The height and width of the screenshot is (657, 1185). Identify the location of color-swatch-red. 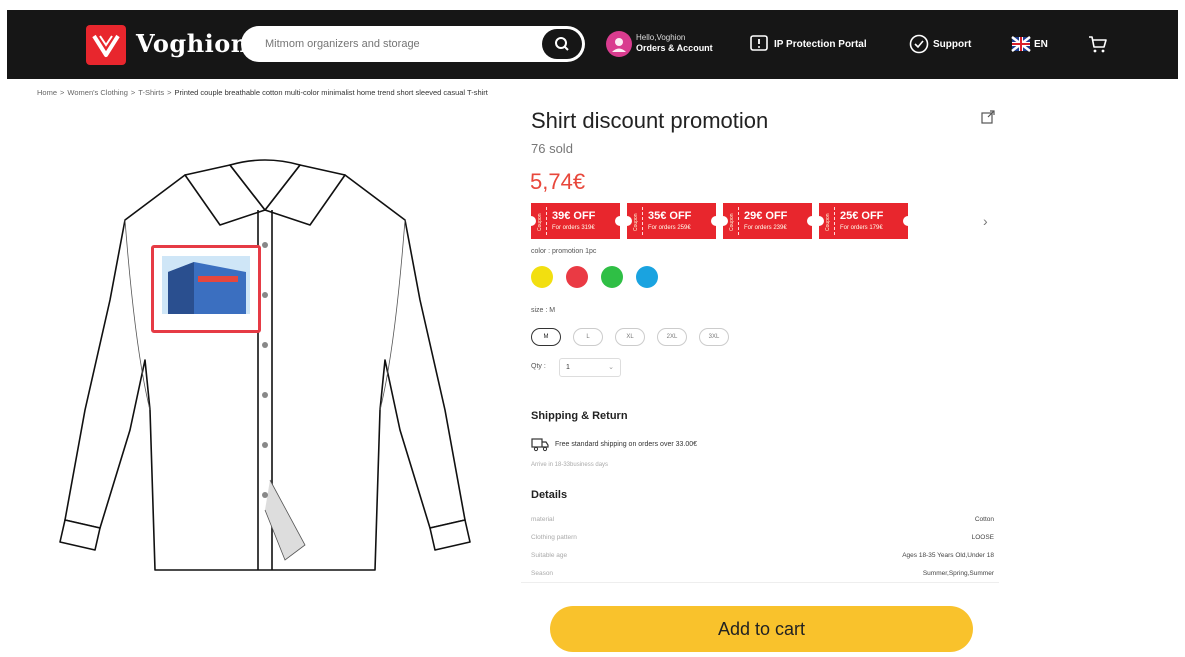
(577, 277).